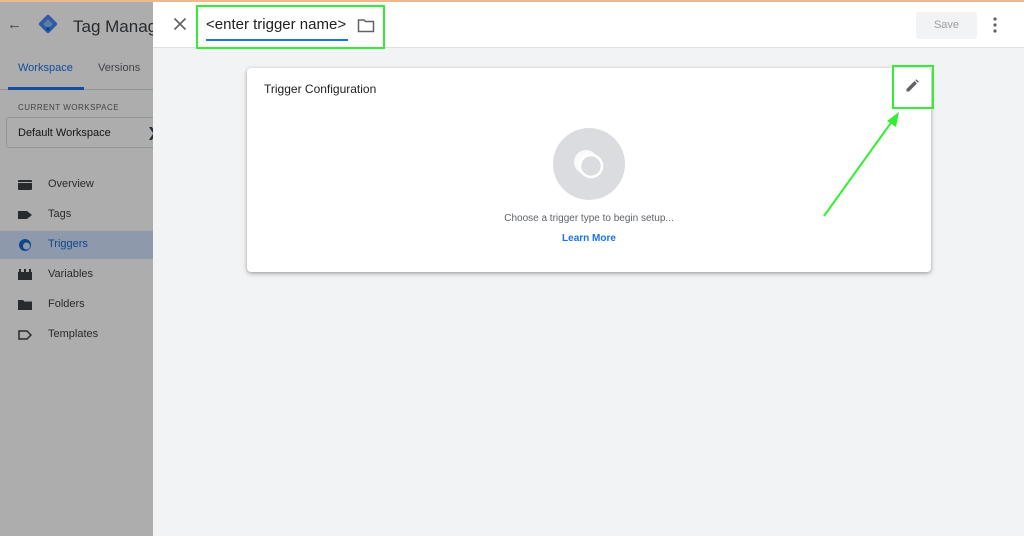  What do you see at coordinates (946, 25) in the screenshot?
I see `save-button: Save` at bounding box center [946, 25].